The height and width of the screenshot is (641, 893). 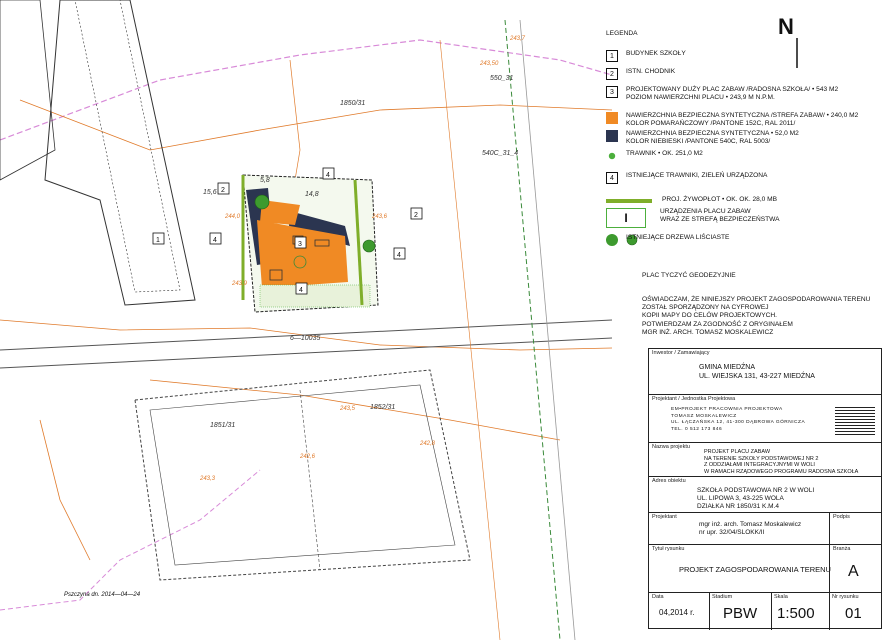 I want to click on sheet-title-caption: Tytuł rysunku, so click(x=668, y=549).